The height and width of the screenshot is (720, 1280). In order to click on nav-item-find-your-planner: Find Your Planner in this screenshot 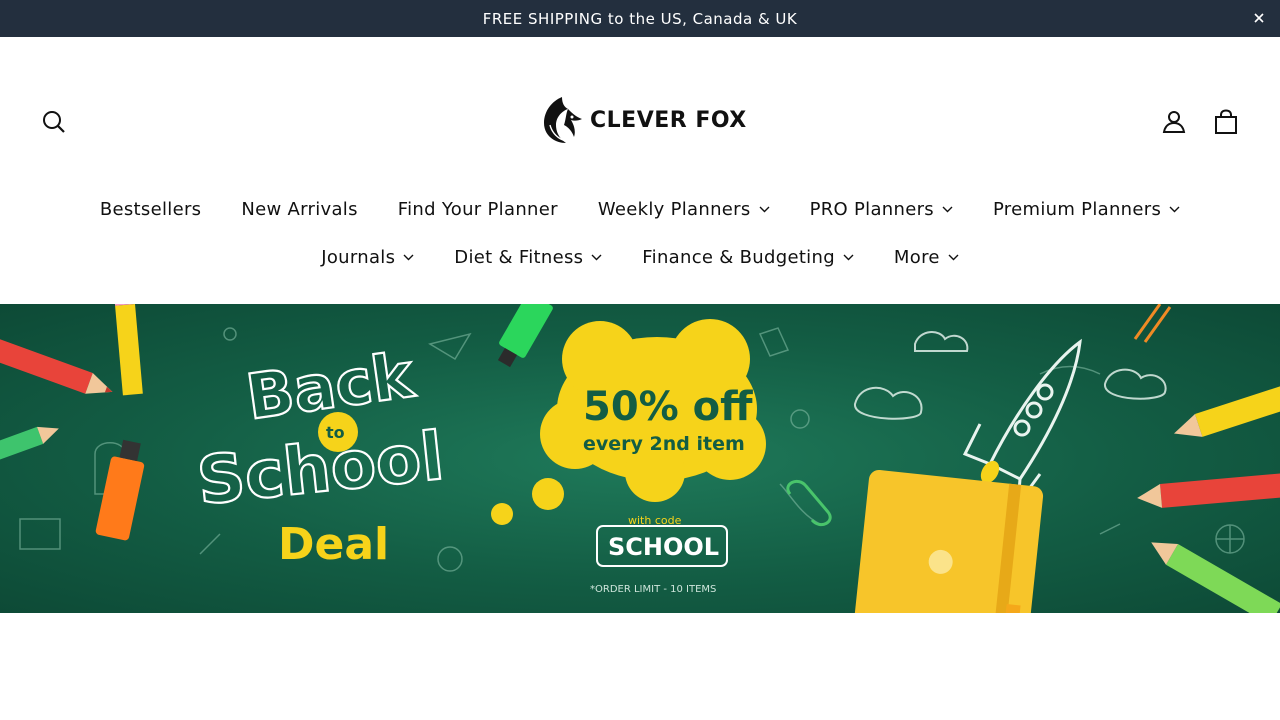, I will do `click(478, 209)`.